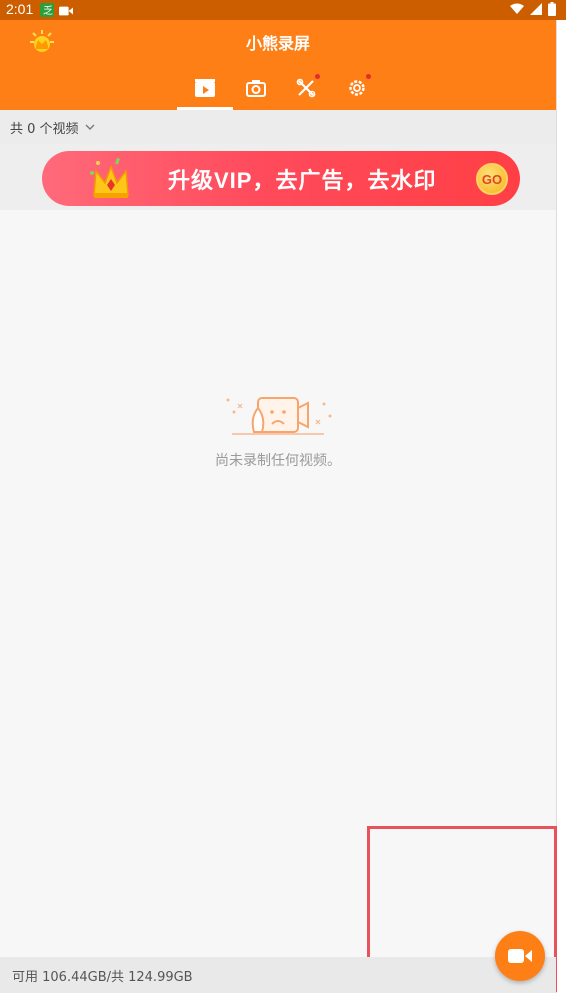 The image size is (566, 993). What do you see at coordinates (492, 179) in the screenshot?
I see `go-button: GO` at bounding box center [492, 179].